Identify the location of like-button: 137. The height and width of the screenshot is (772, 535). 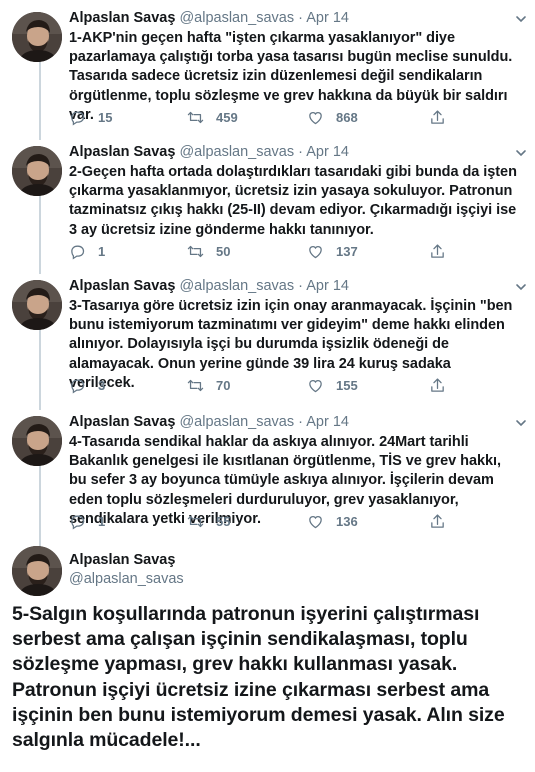
(332, 251).